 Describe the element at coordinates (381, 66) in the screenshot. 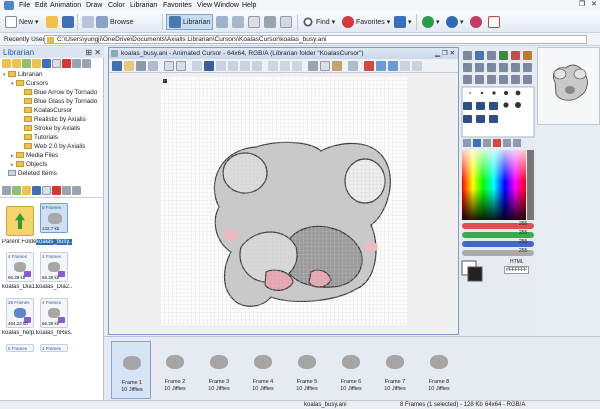

I see `zoom-in-icon` at that location.